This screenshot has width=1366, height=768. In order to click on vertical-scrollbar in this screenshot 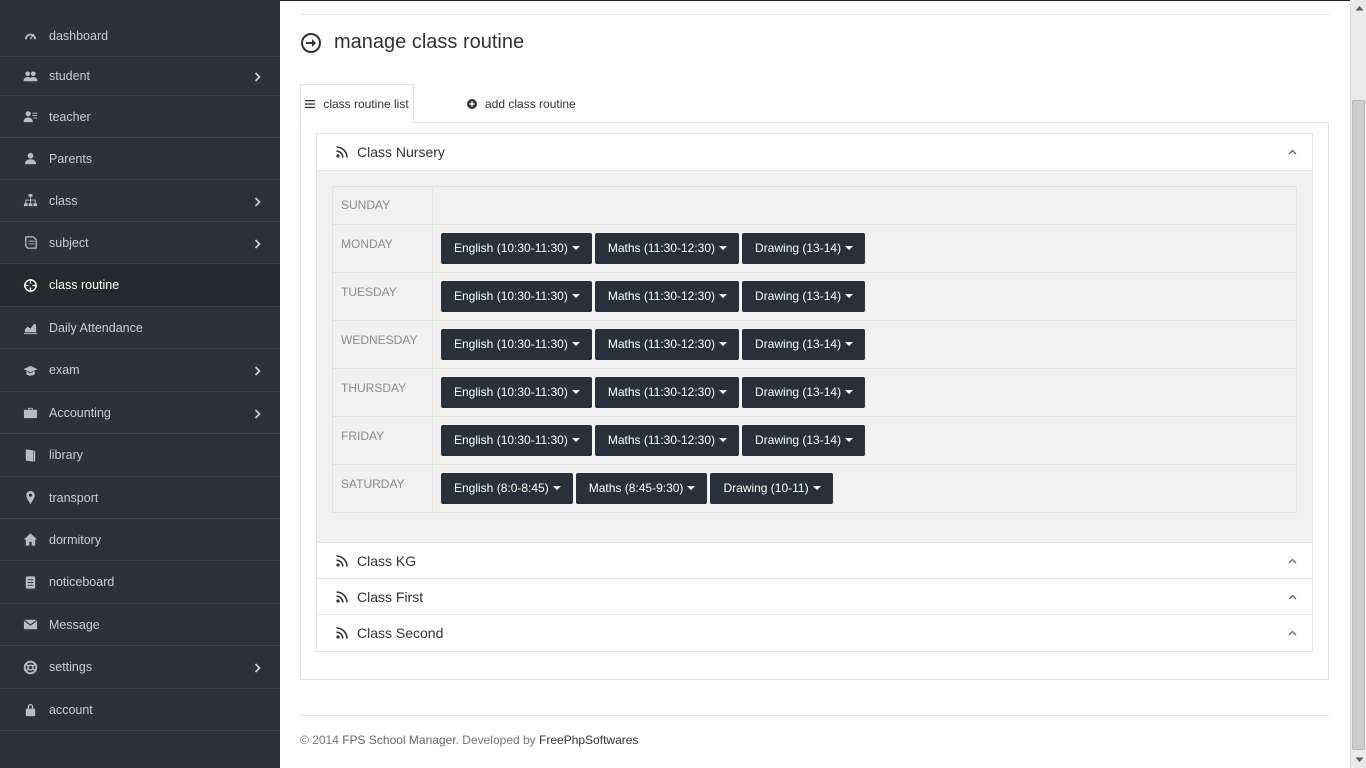, I will do `click(1358, 384)`.